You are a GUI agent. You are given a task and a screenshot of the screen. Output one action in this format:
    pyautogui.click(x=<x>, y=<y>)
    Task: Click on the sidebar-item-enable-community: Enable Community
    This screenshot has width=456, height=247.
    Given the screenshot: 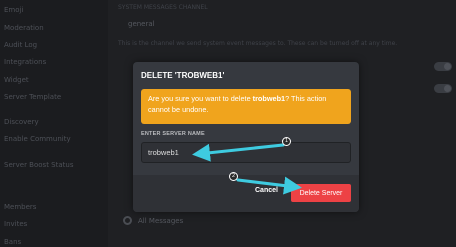 What is the action you would take?
    pyautogui.click(x=37, y=139)
    